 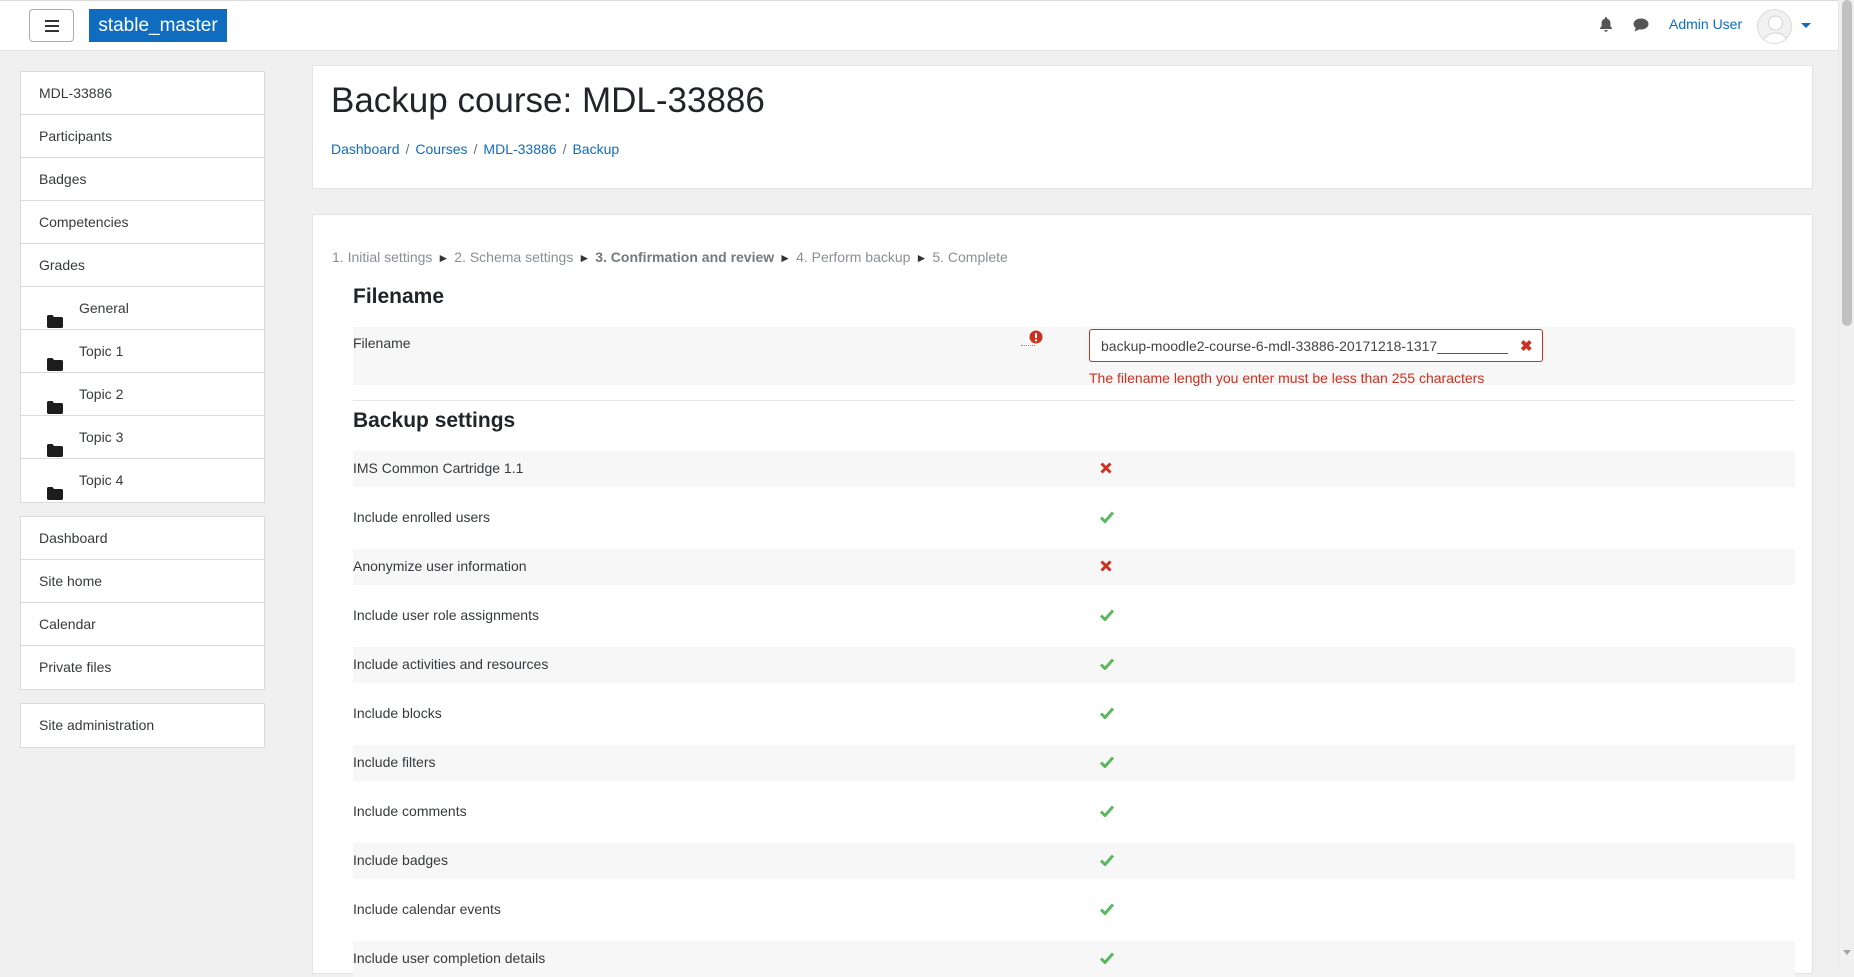 What do you see at coordinates (1705, 24) in the screenshot?
I see `user-menu-name: Admin User` at bounding box center [1705, 24].